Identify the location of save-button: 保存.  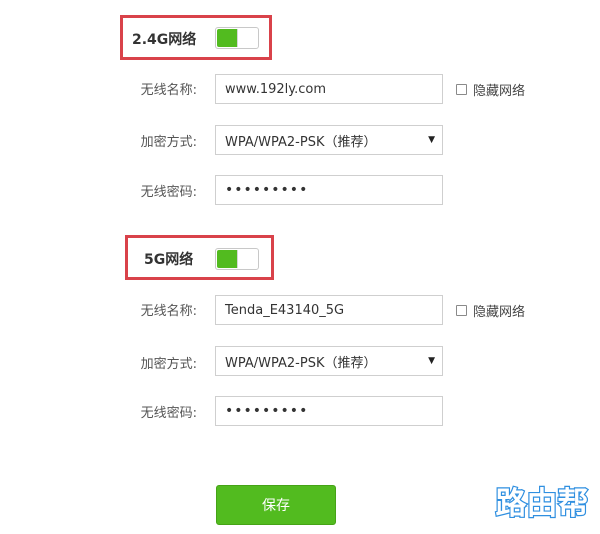
(276, 505).